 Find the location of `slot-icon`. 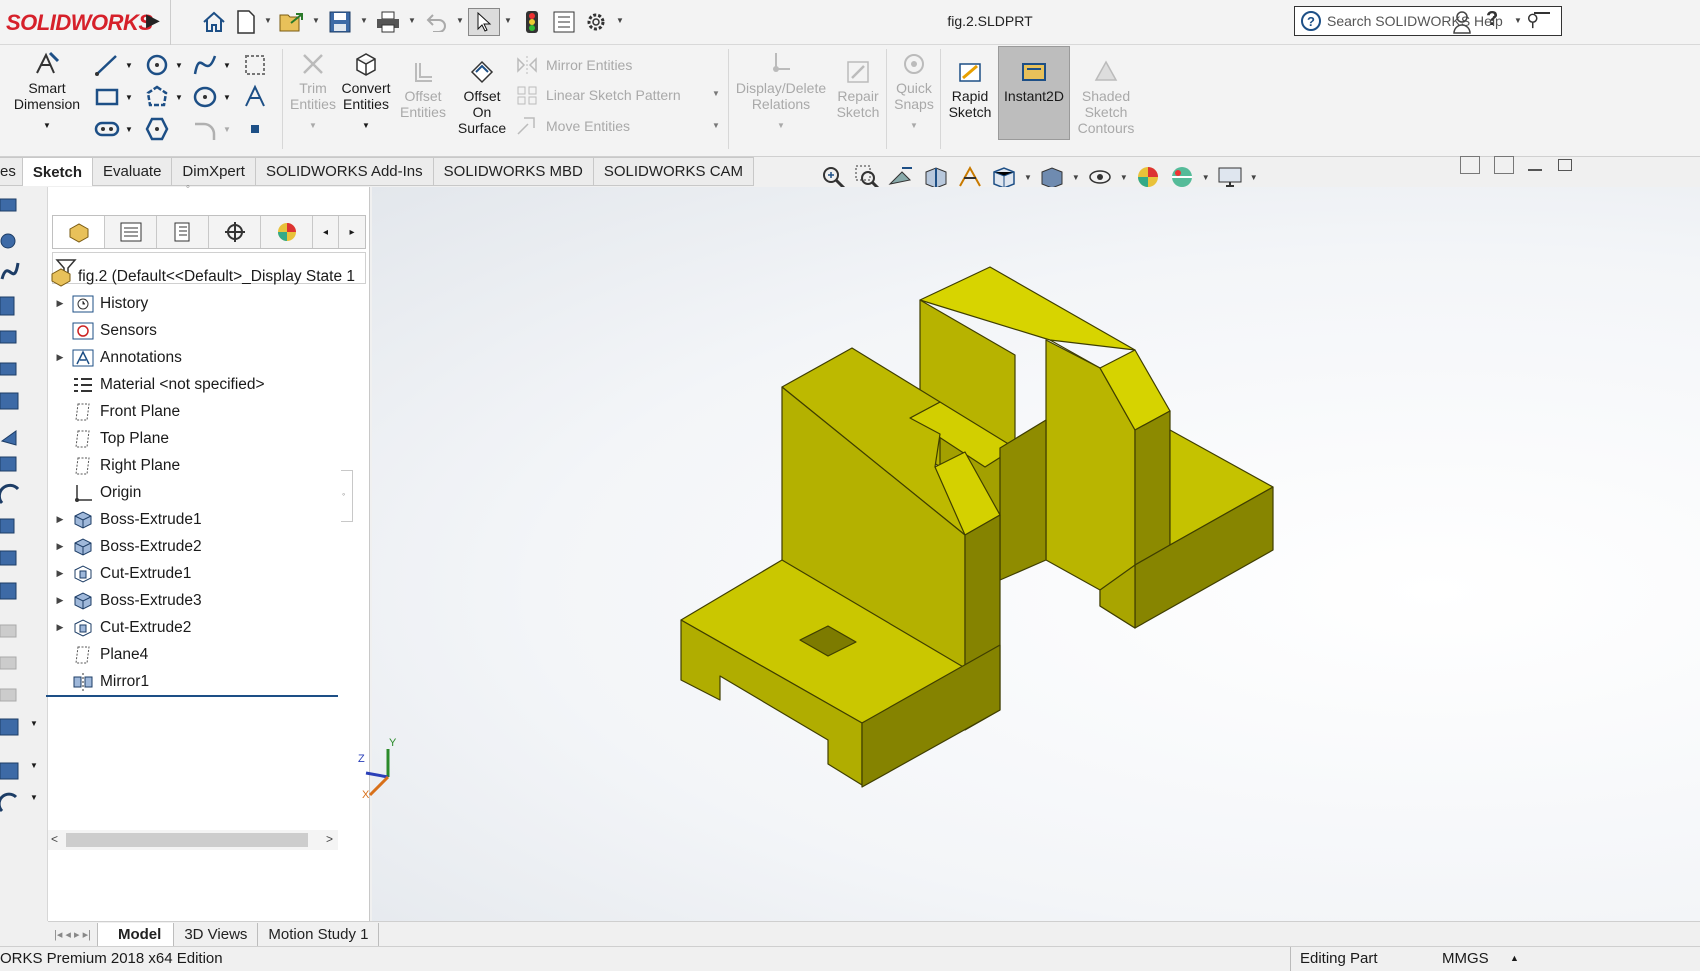

slot-icon is located at coordinates (107, 129).